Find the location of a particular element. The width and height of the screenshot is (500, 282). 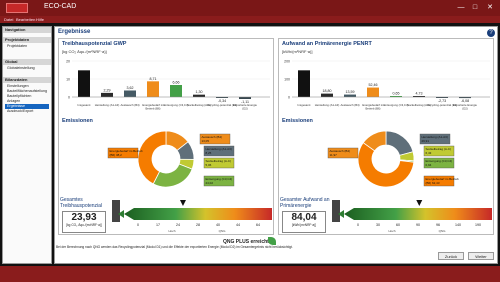

callout-text: 24,02 is located at coordinates (210, 183).